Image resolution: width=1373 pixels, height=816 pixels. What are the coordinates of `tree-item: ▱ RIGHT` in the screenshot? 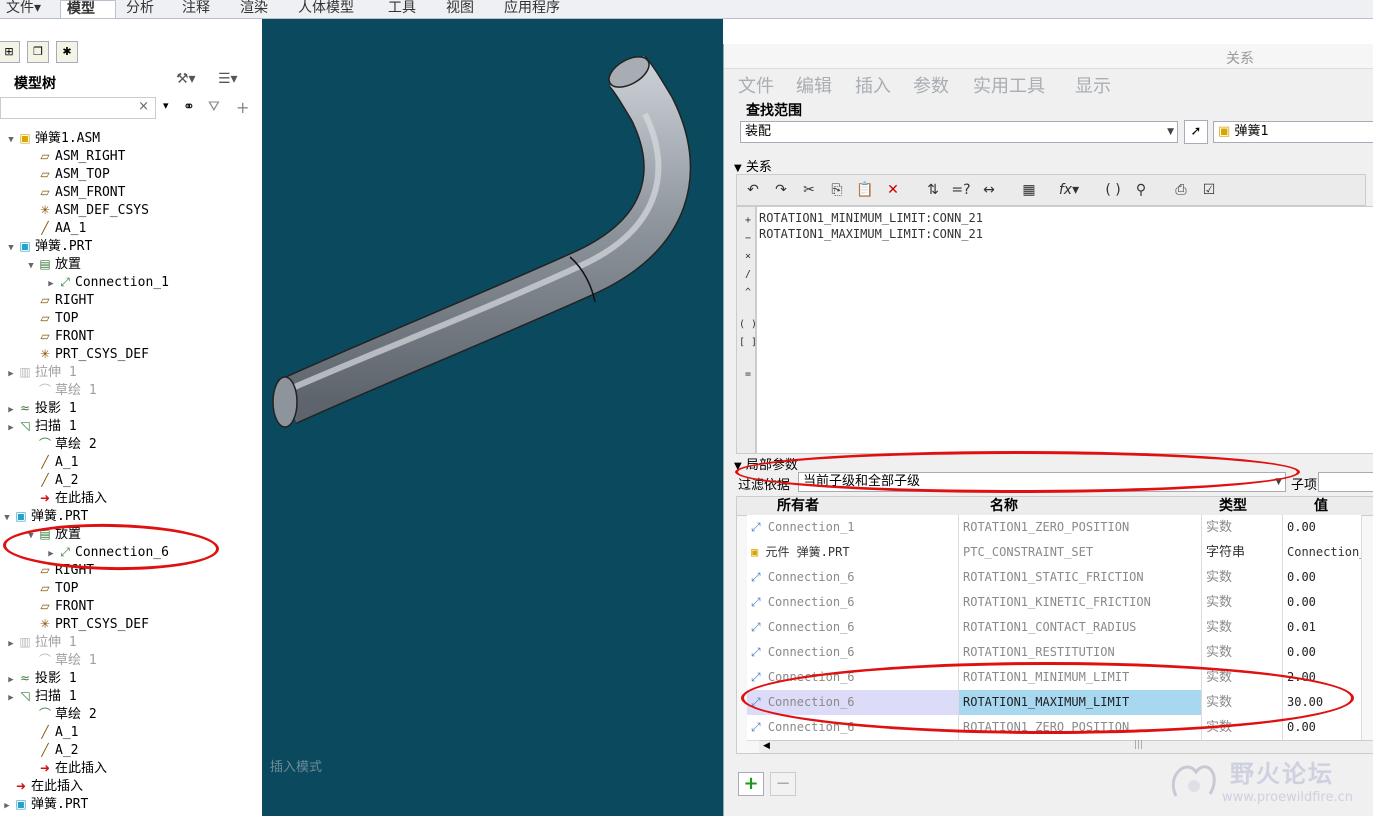 It's located at (59, 570).